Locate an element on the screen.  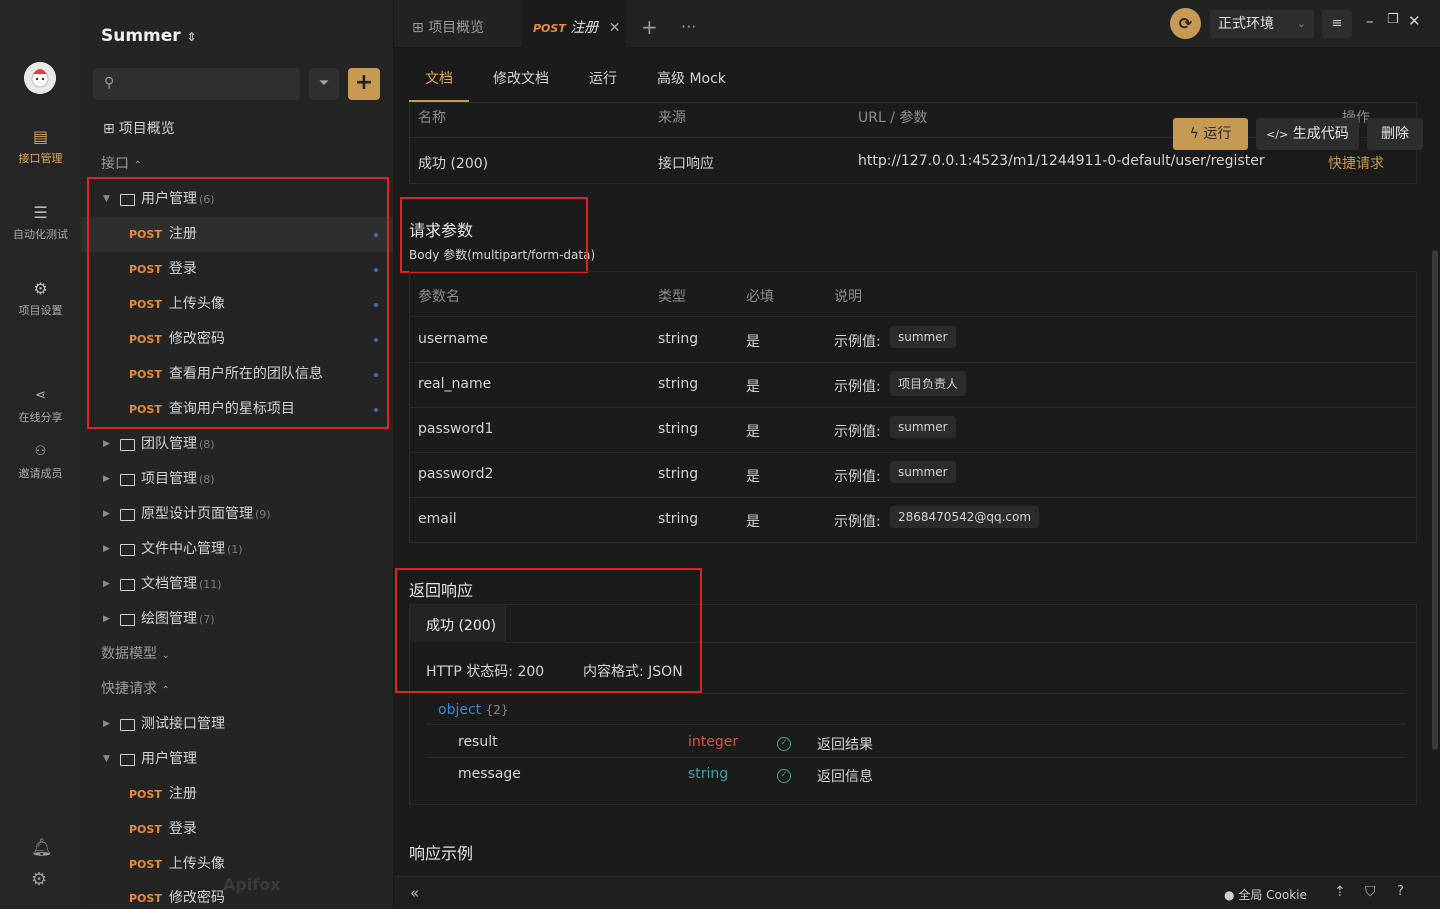
left-rail: ▤ 接口管理 ☰ 自动化测试 ⚙ 项目设置 ⋖ 在线分享 ⚇ 邀请成员 🔔︎ ⚙ is located at coordinates (40, 454).